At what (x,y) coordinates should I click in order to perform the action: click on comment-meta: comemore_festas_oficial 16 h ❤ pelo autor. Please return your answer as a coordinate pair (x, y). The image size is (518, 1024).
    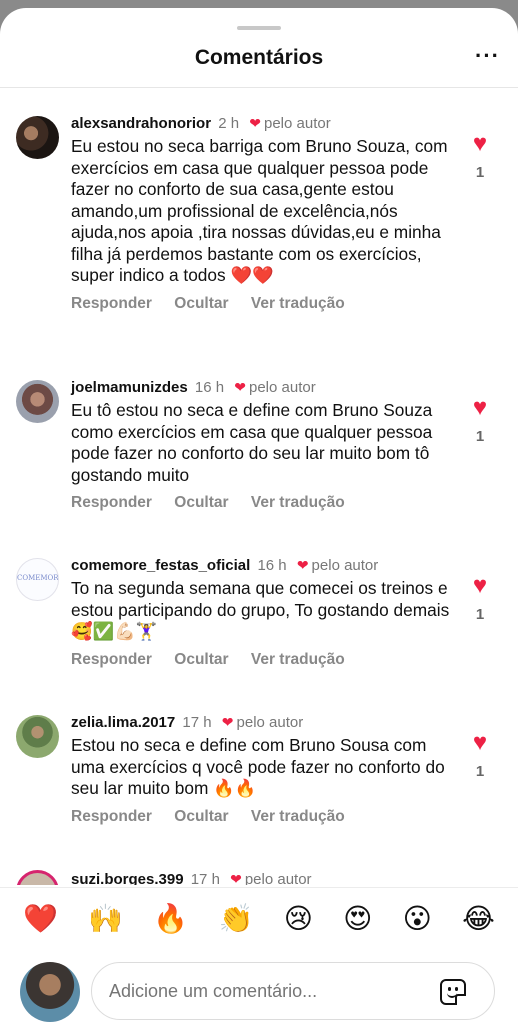
    Looking at the image, I should click on (261, 565).